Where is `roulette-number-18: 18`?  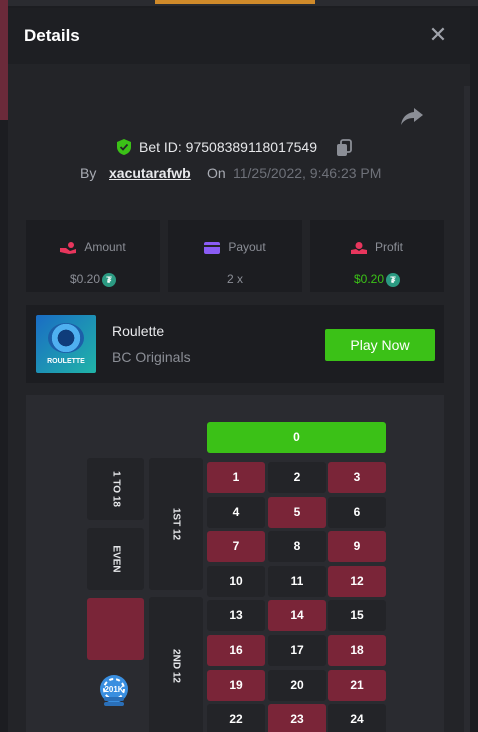 roulette-number-18: 18 is located at coordinates (357, 650).